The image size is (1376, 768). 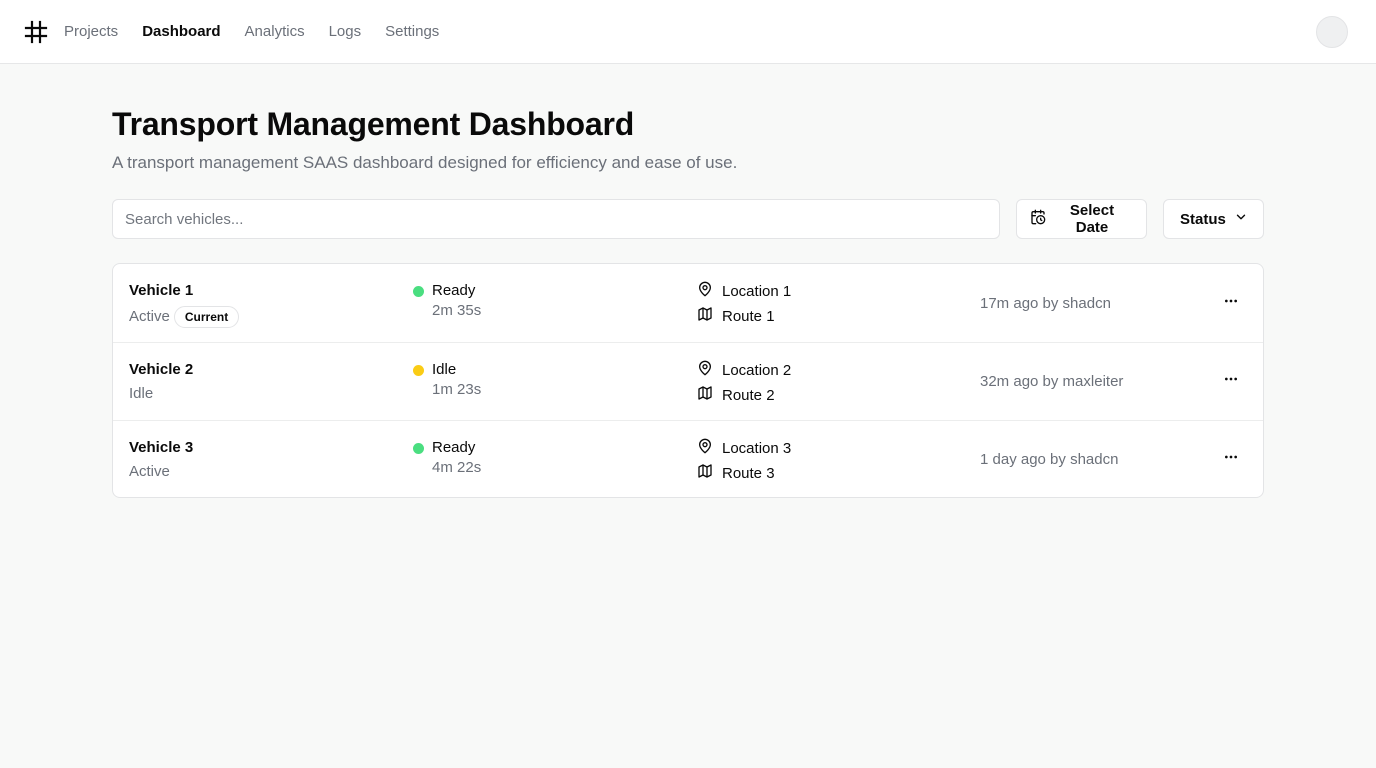 I want to click on route-label: Route 1, so click(x=748, y=316).